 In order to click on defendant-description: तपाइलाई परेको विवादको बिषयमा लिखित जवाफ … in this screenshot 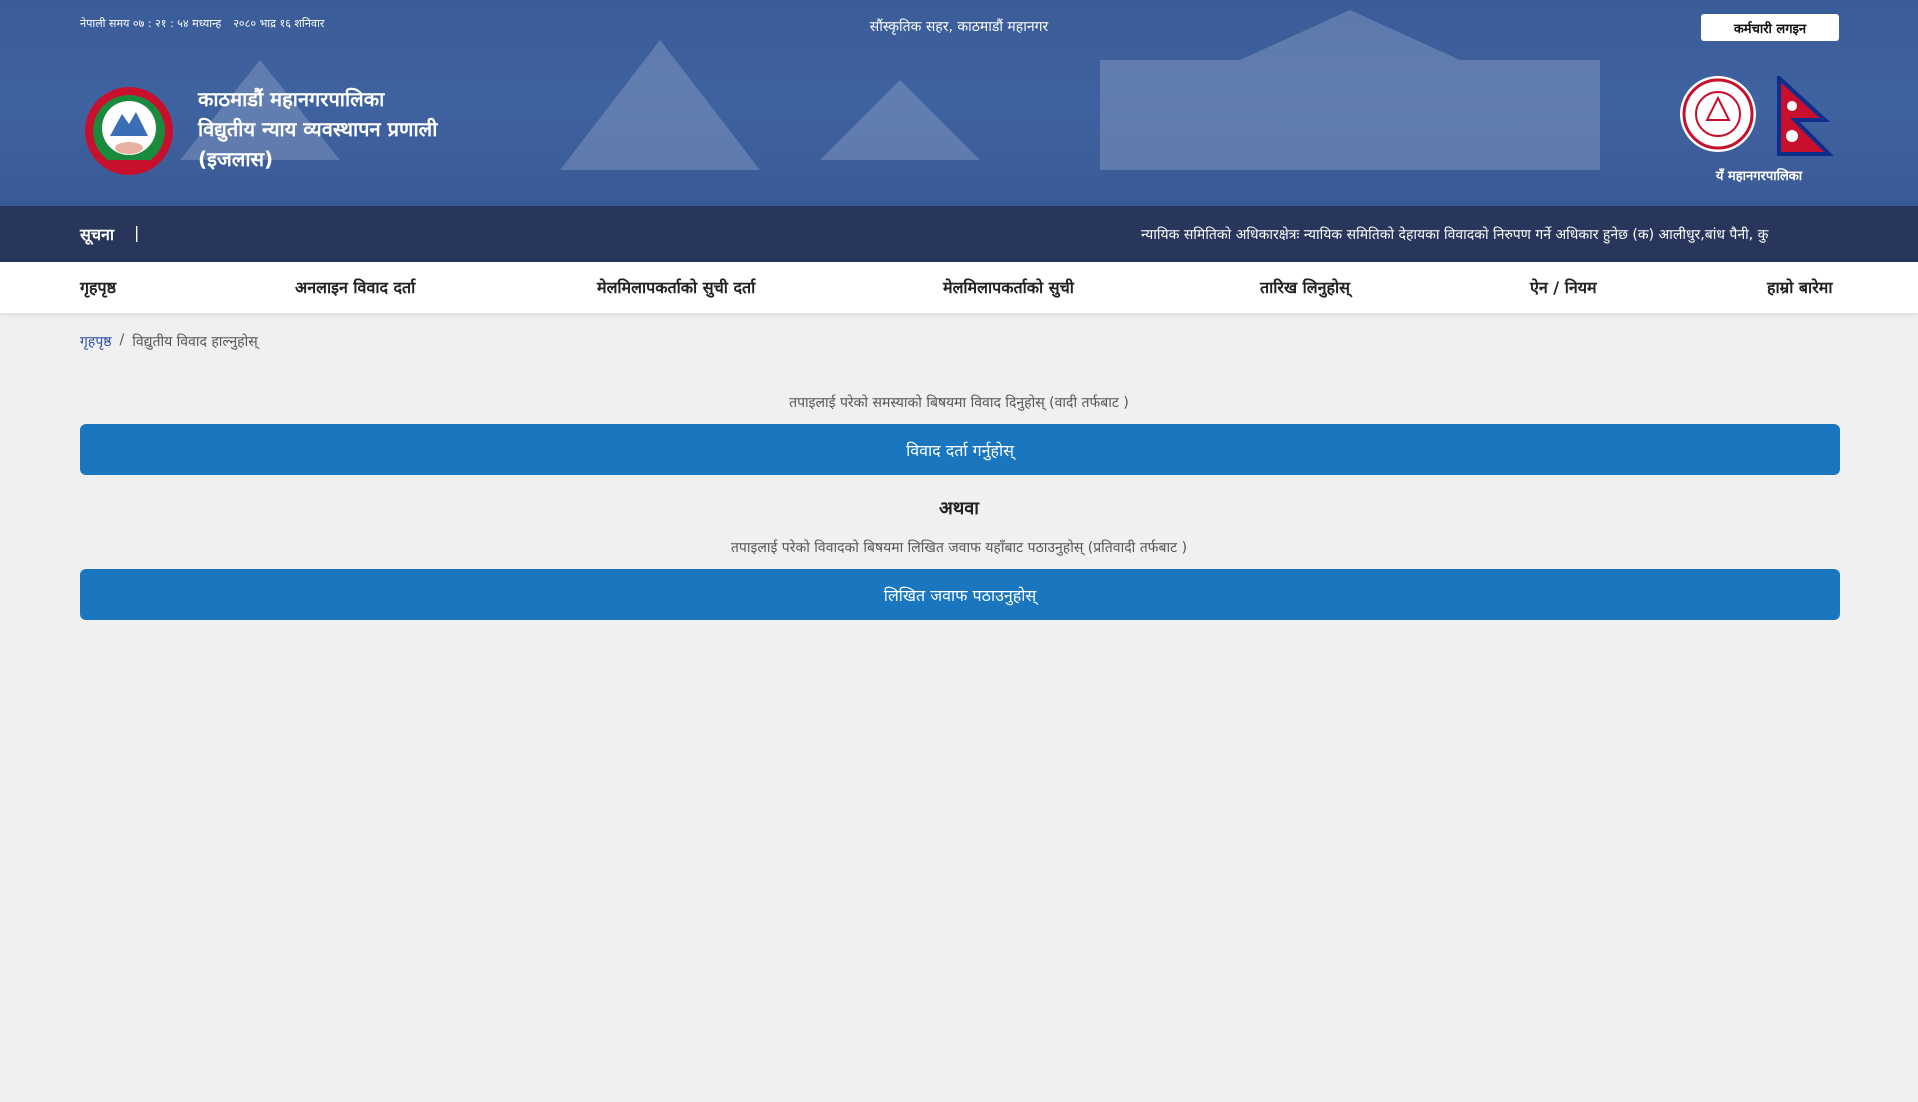, I will do `click(959, 548)`.